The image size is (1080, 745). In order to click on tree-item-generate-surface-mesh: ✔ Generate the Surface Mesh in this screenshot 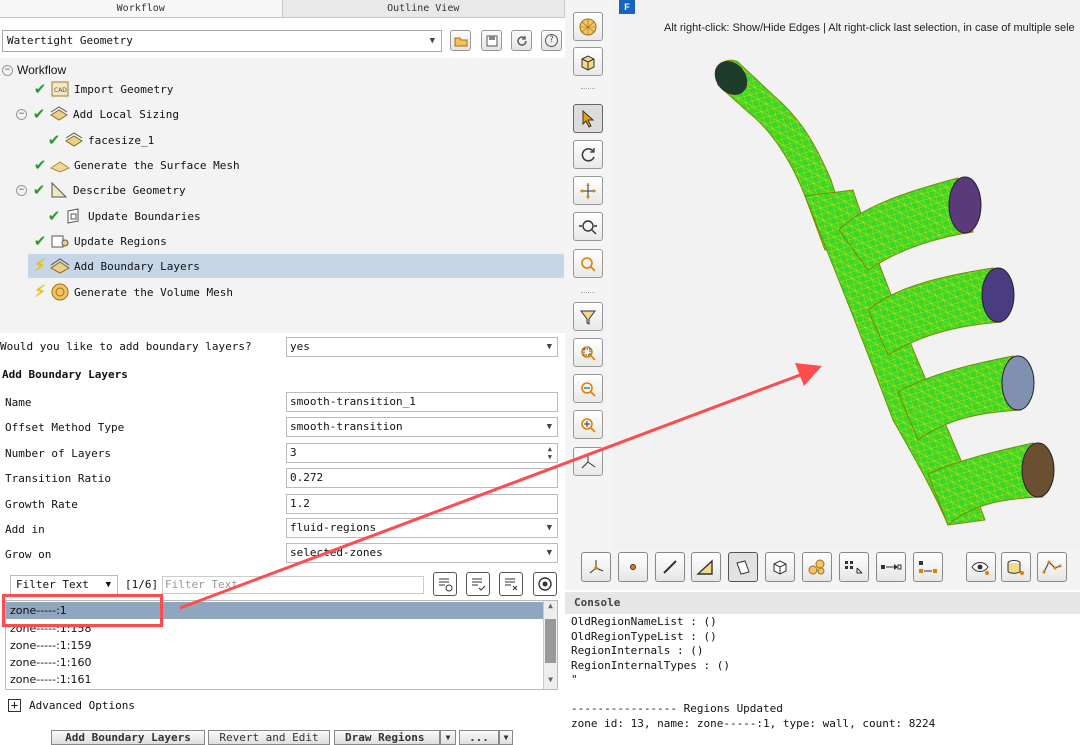, I will do `click(136, 165)`.